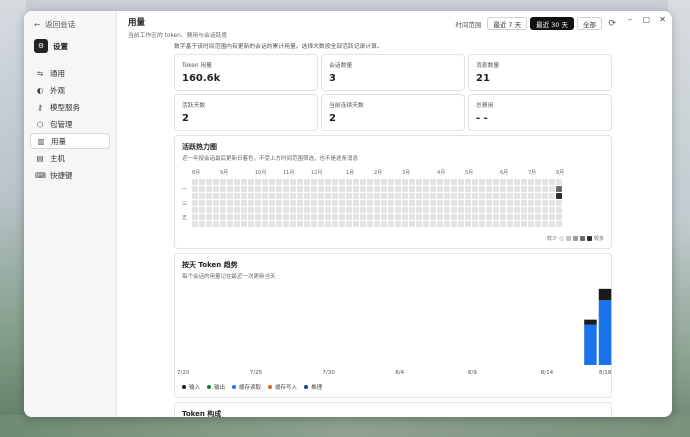 The height and width of the screenshot is (437, 690). I want to click on range-7d-button: 最近 7 天, so click(507, 23).